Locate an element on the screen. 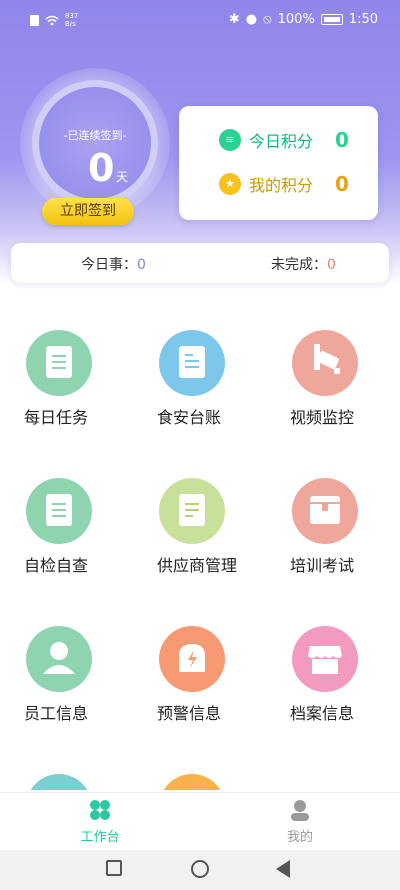 This screenshot has height=890, width=400. clover-icon is located at coordinates (100, 810).